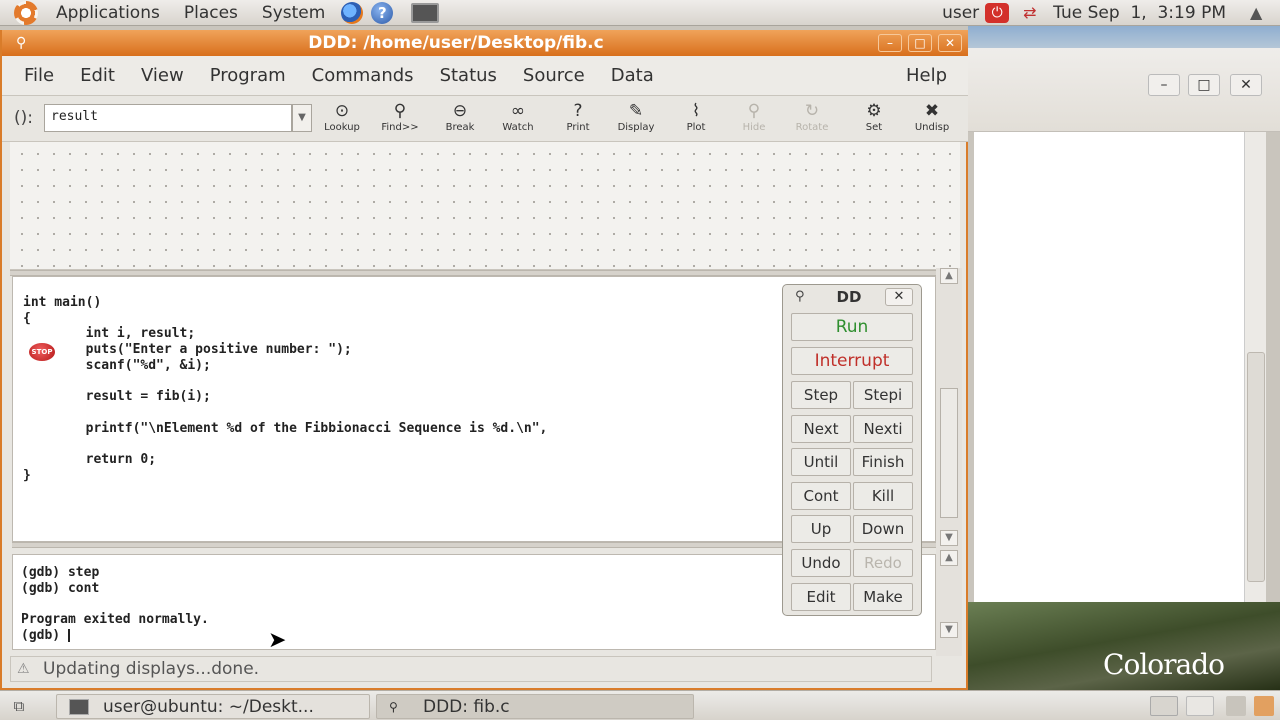  What do you see at coordinates (352, 12) in the screenshot?
I see `firefox-launcher-icon` at bounding box center [352, 12].